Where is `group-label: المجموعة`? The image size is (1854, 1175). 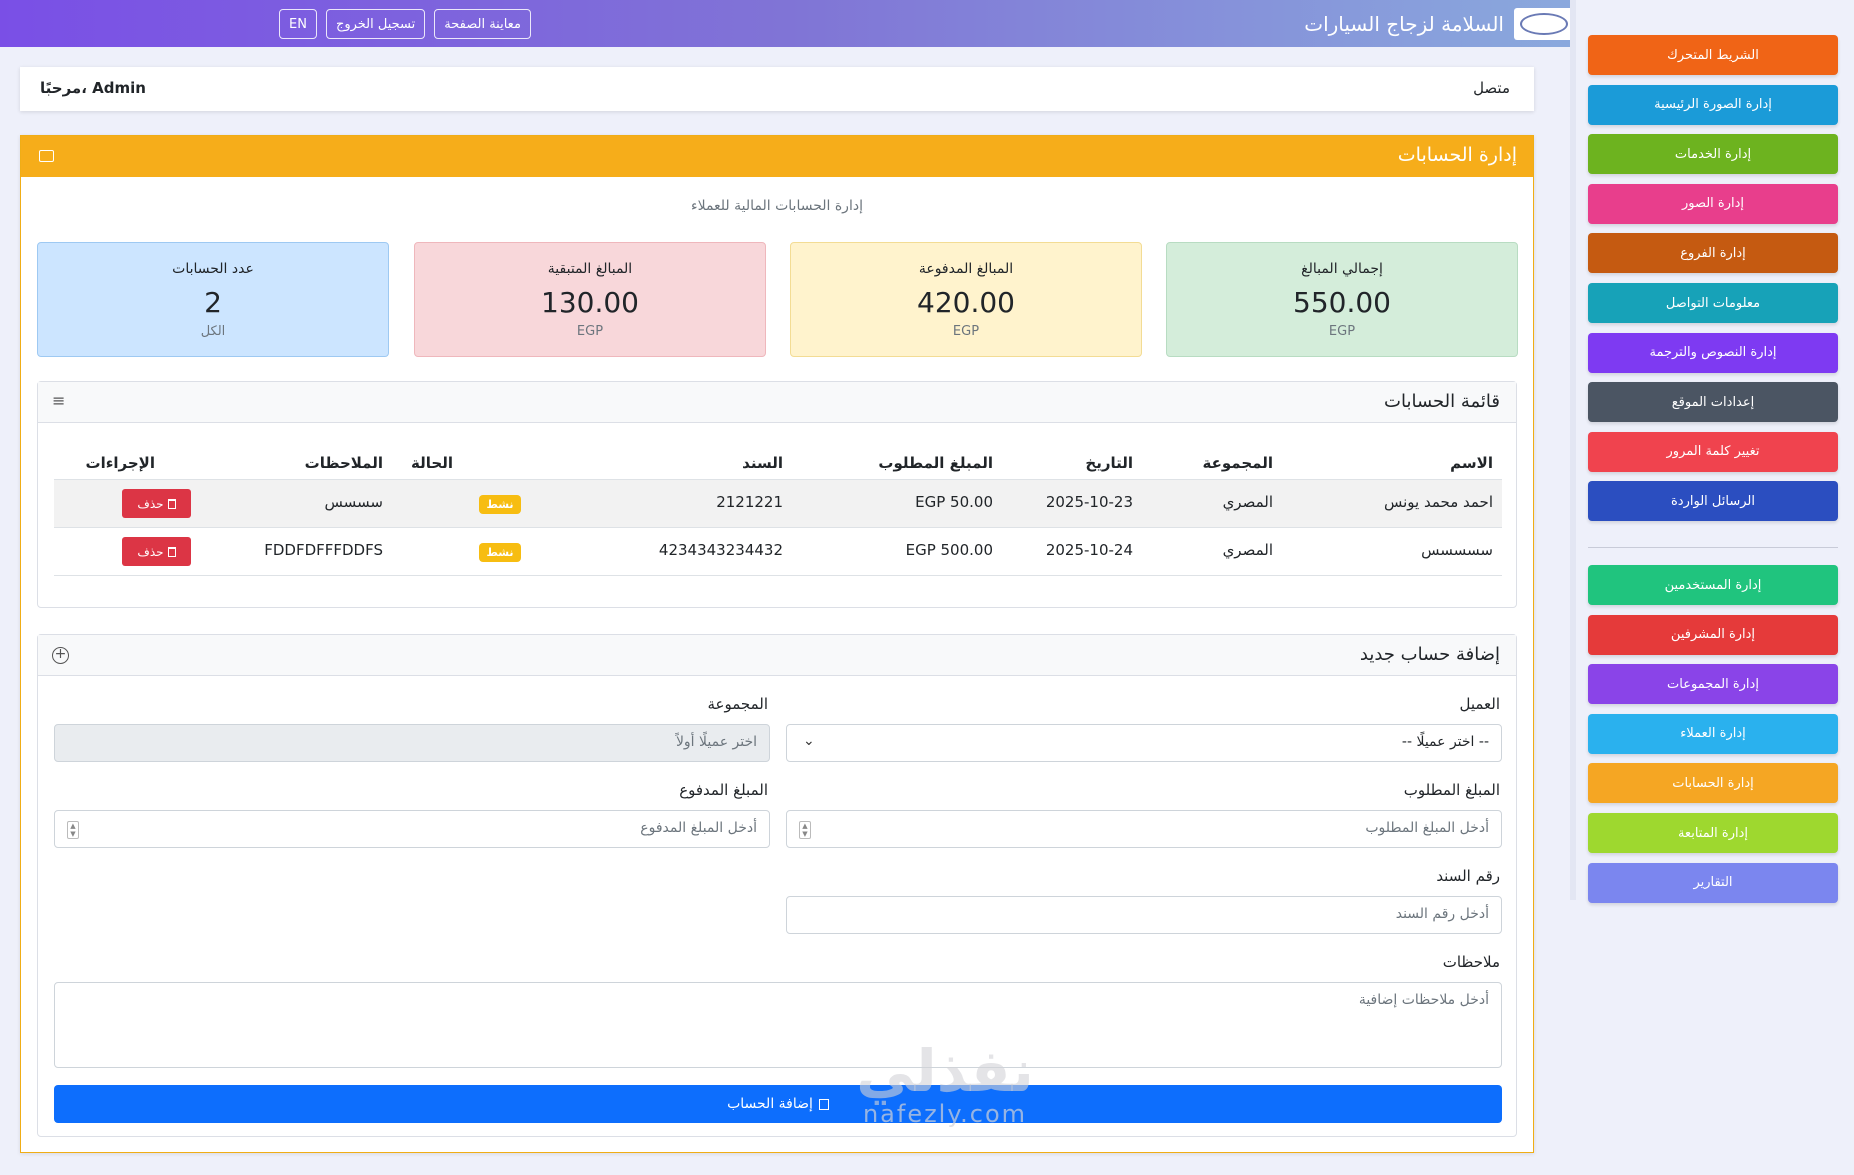
group-label: المجموعة is located at coordinates (737, 704).